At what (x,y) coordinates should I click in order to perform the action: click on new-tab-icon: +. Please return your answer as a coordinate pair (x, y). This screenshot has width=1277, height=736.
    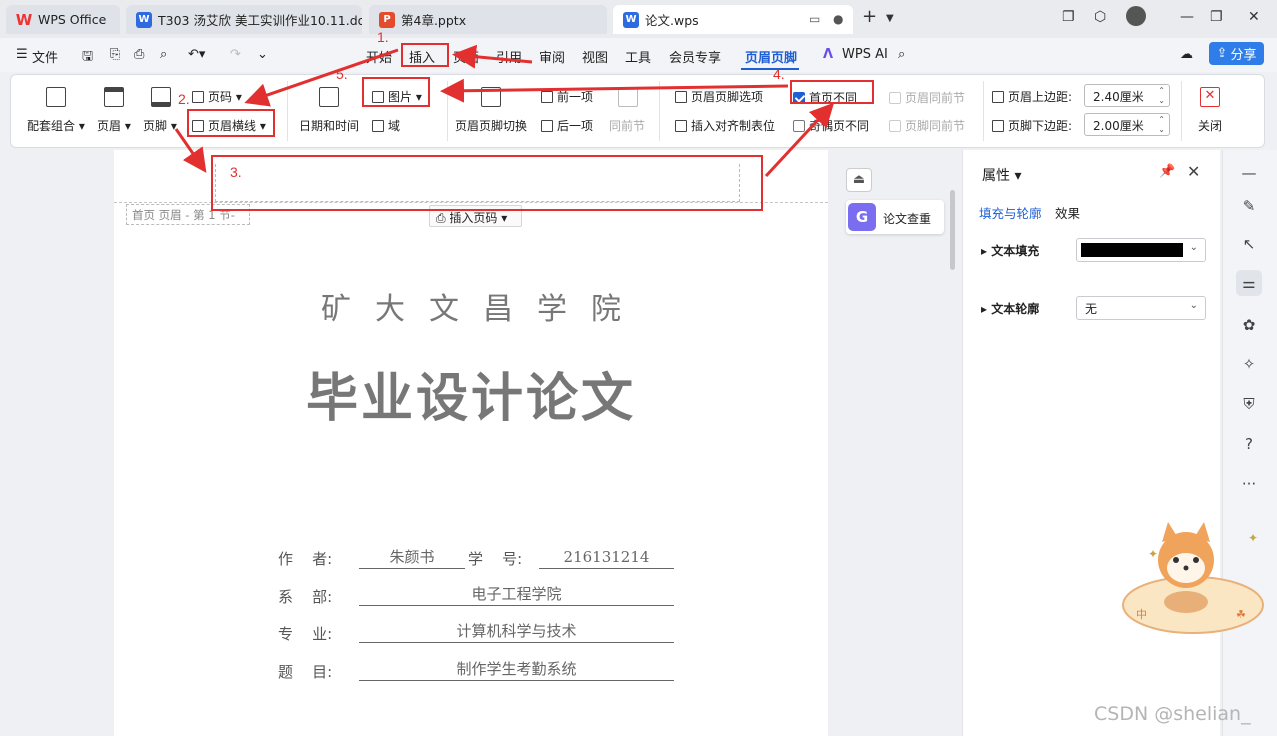
    Looking at the image, I should click on (869, 16).